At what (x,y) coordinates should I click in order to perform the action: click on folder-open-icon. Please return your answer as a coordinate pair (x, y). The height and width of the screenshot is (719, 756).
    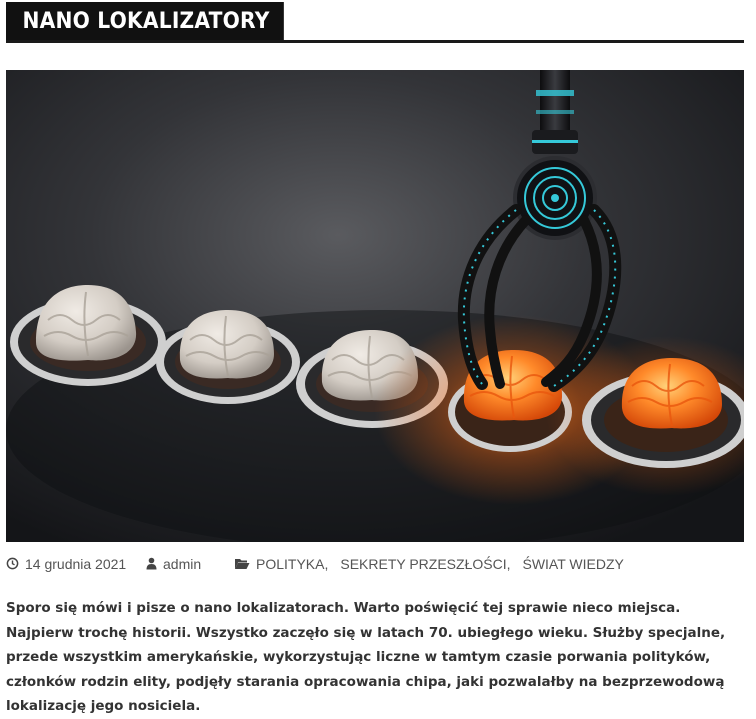
    Looking at the image, I should click on (242, 564).